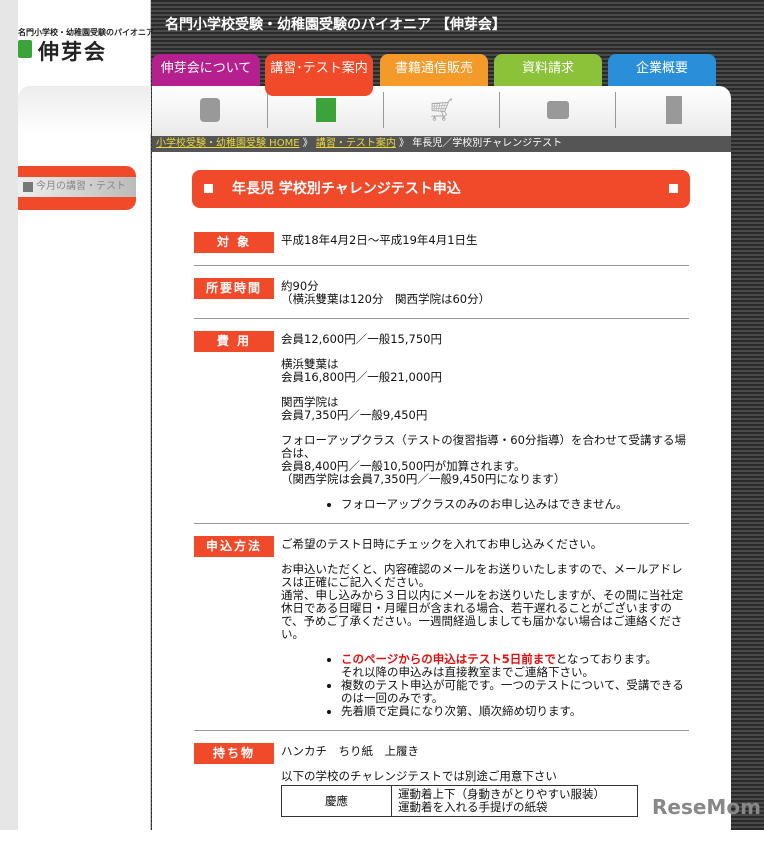  What do you see at coordinates (234, 242) in the screenshot?
I see `section-label: 対 象` at bounding box center [234, 242].